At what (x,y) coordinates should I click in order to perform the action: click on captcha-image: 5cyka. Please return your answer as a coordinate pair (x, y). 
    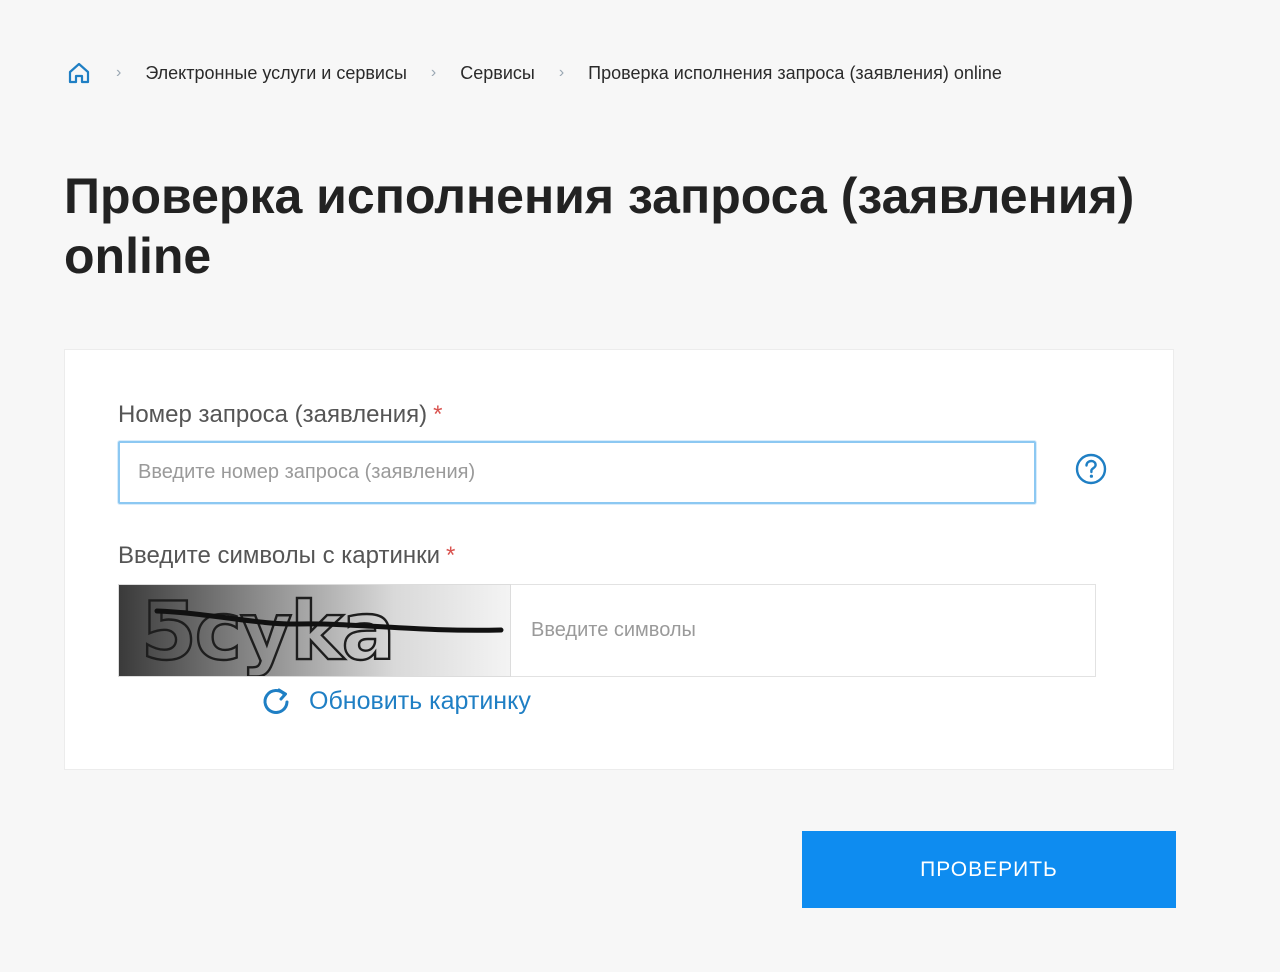
    Looking at the image, I should click on (314, 630).